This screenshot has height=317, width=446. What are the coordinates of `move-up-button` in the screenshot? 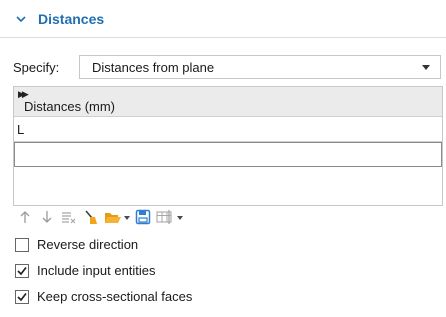 It's located at (25, 217).